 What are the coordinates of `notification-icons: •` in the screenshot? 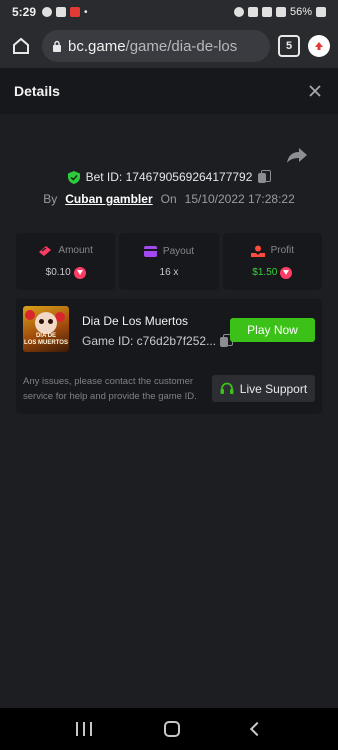 It's located at (65, 12).